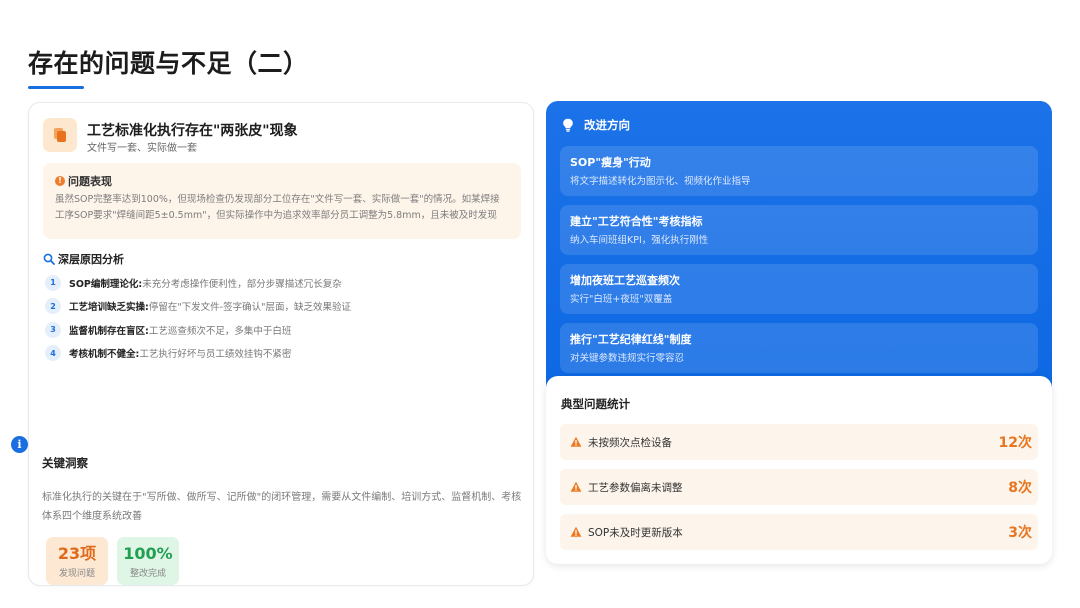 This screenshot has width=1080, height=608. I want to click on list-number-badge: 2, so click(53, 306).